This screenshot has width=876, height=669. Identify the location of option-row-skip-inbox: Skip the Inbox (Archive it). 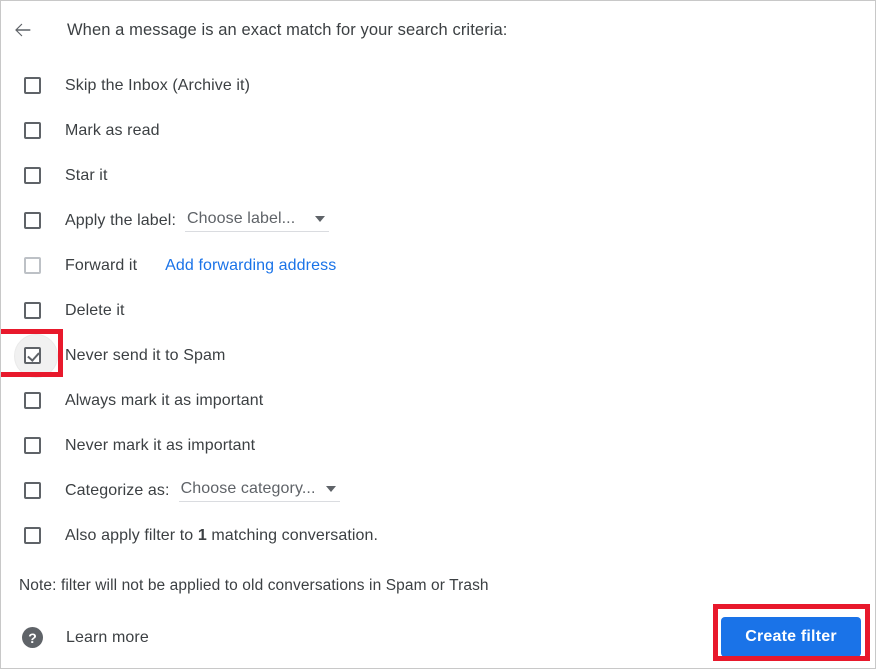
(438, 85).